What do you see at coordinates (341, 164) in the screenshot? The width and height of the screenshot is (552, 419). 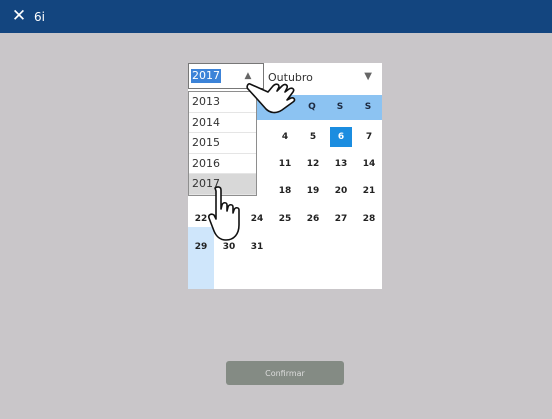 I see `calendar-day: 13` at bounding box center [341, 164].